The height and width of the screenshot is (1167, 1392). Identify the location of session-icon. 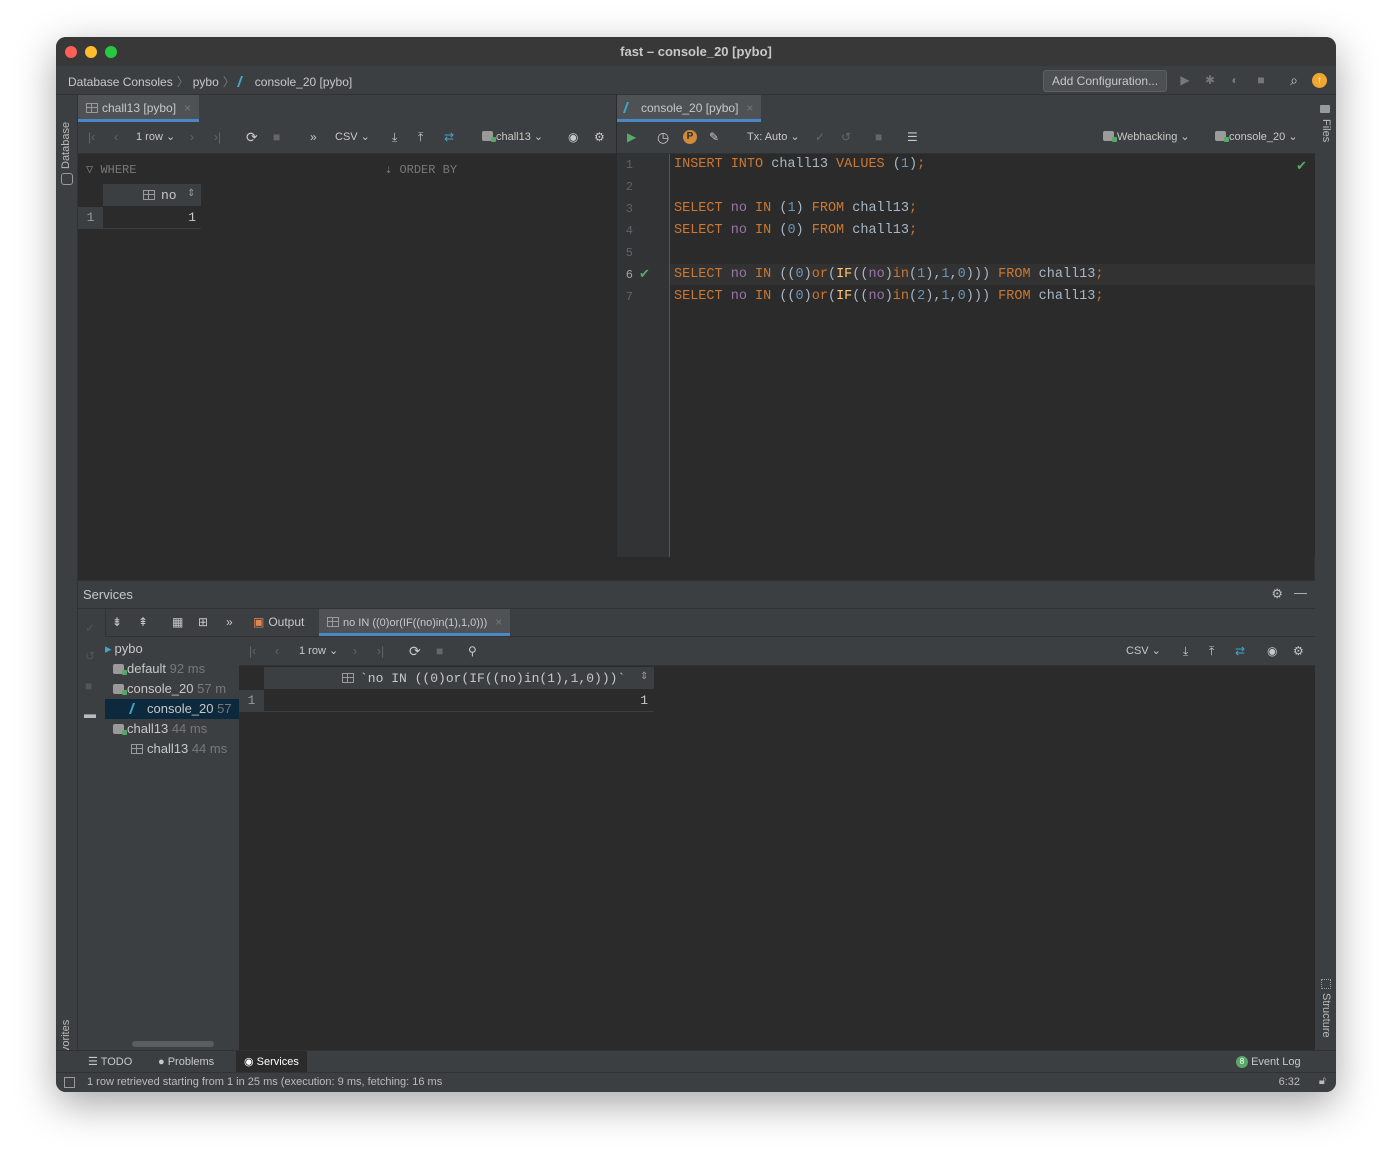
(120, 729).